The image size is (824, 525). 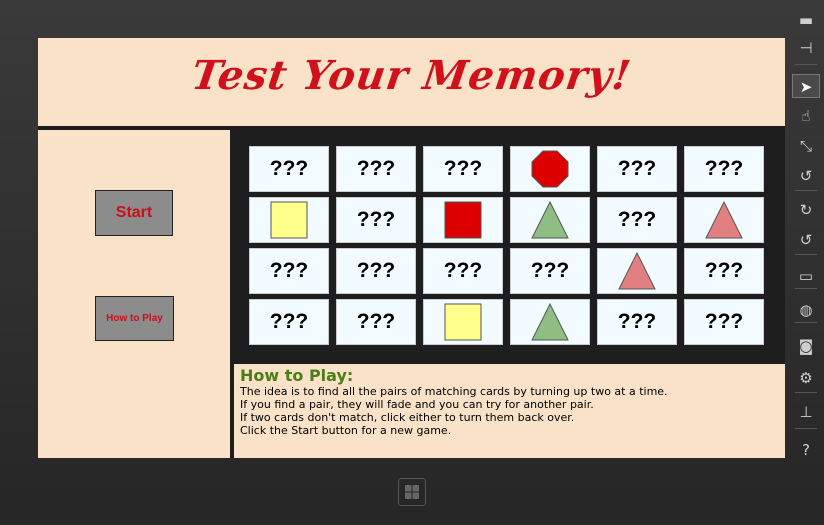 I want to click on resolution-icon: ▭, so click(x=806, y=276).